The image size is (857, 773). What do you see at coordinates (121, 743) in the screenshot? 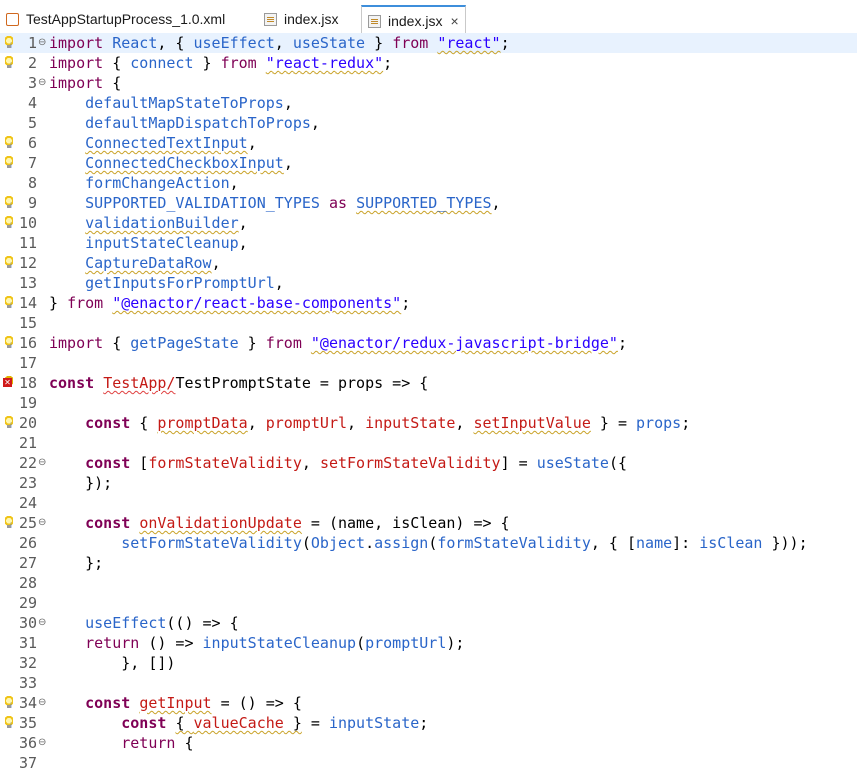
I see `code-text: return {` at bounding box center [121, 743].